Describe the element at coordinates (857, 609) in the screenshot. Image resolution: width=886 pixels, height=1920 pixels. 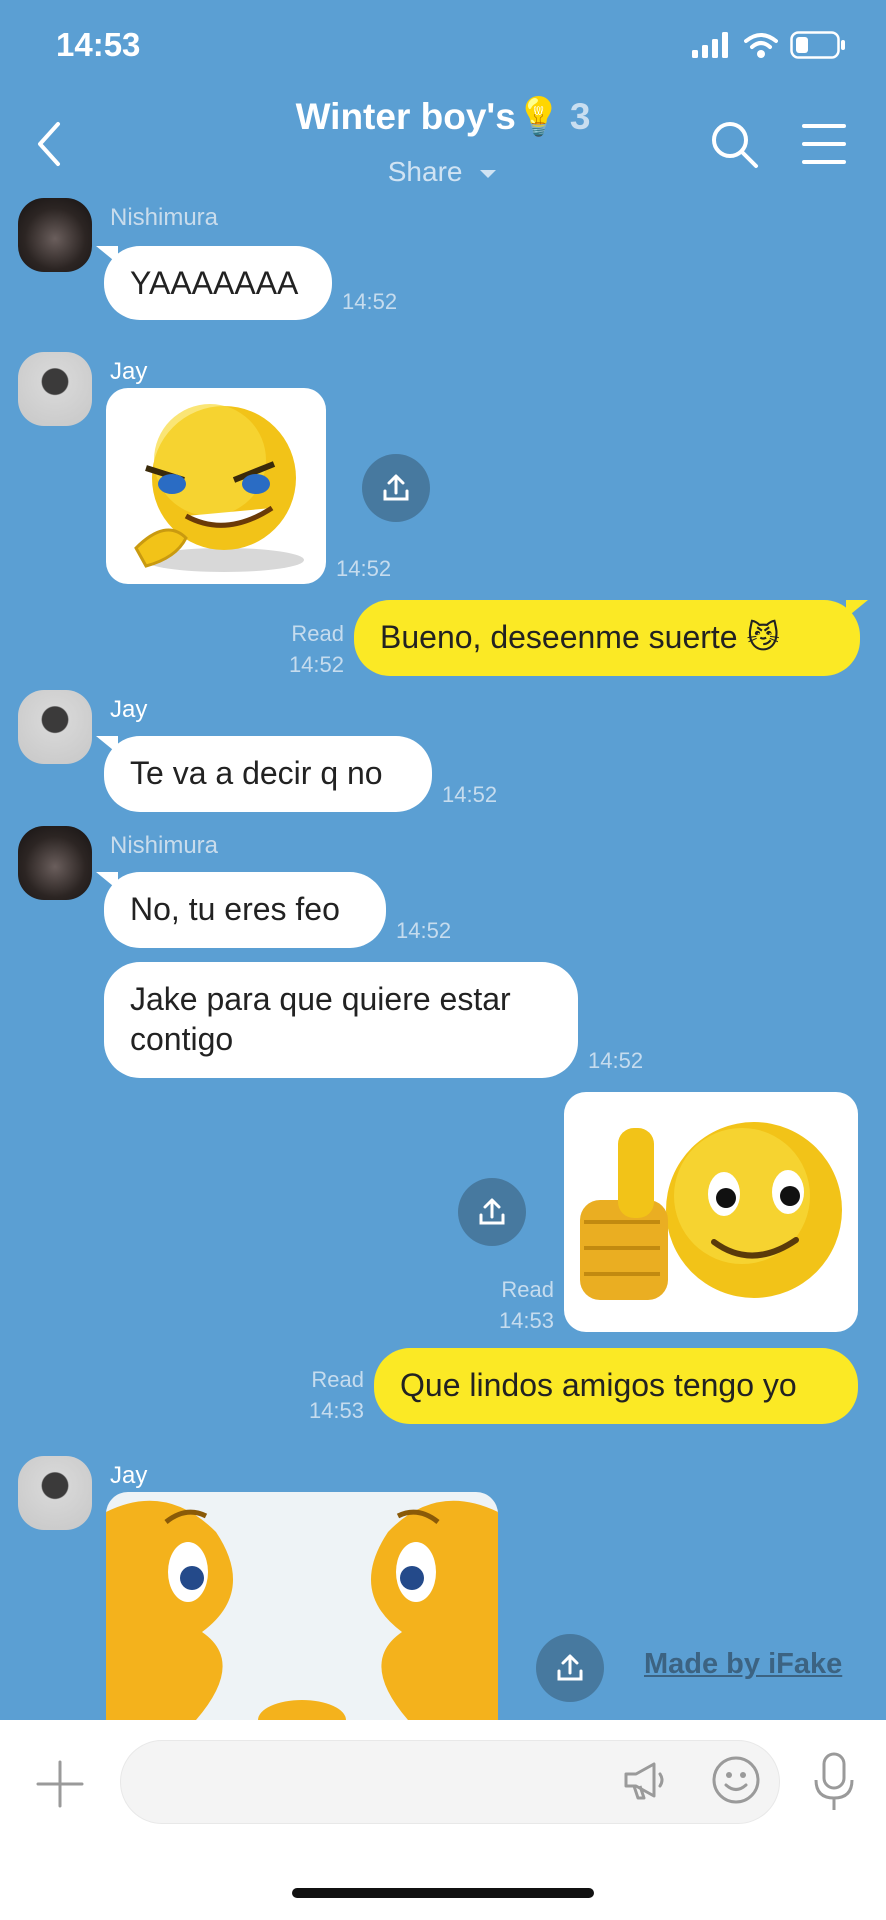
I see `bubble-tail` at that location.